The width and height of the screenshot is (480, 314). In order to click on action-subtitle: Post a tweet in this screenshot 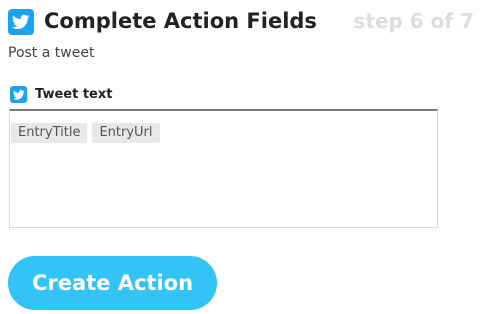, I will do `click(51, 53)`.